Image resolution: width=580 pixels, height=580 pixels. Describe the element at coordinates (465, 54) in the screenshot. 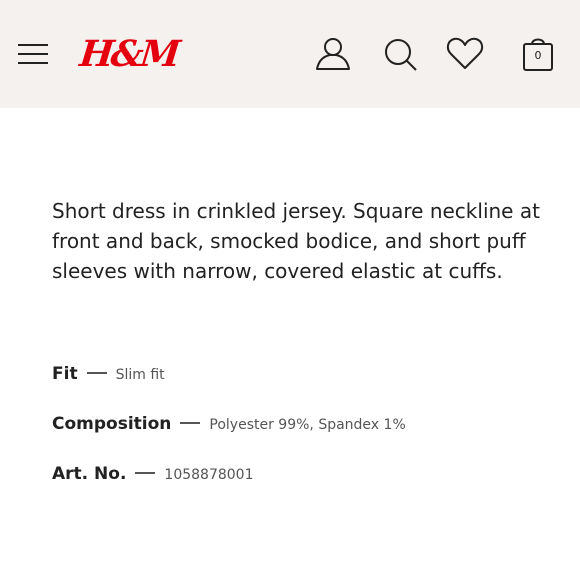

I see `heart-icon` at that location.